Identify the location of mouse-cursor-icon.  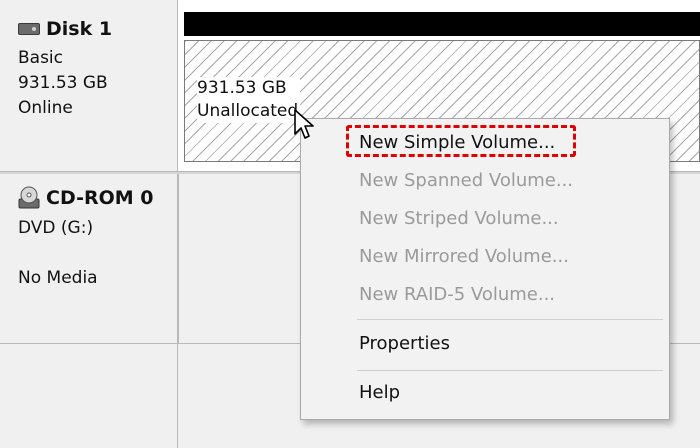
(304, 124).